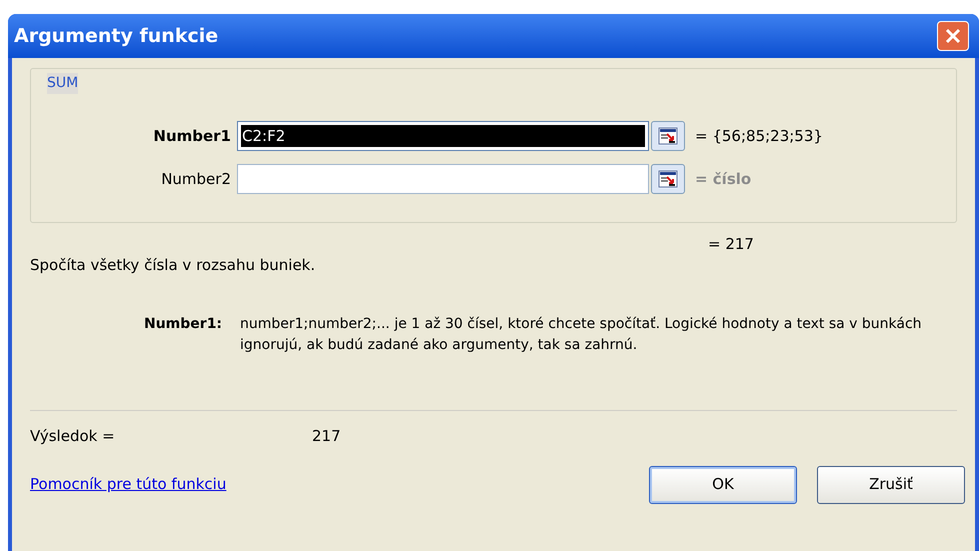  Describe the element at coordinates (184, 324) in the screenshot. I see `help-label: Number1:` at that location.